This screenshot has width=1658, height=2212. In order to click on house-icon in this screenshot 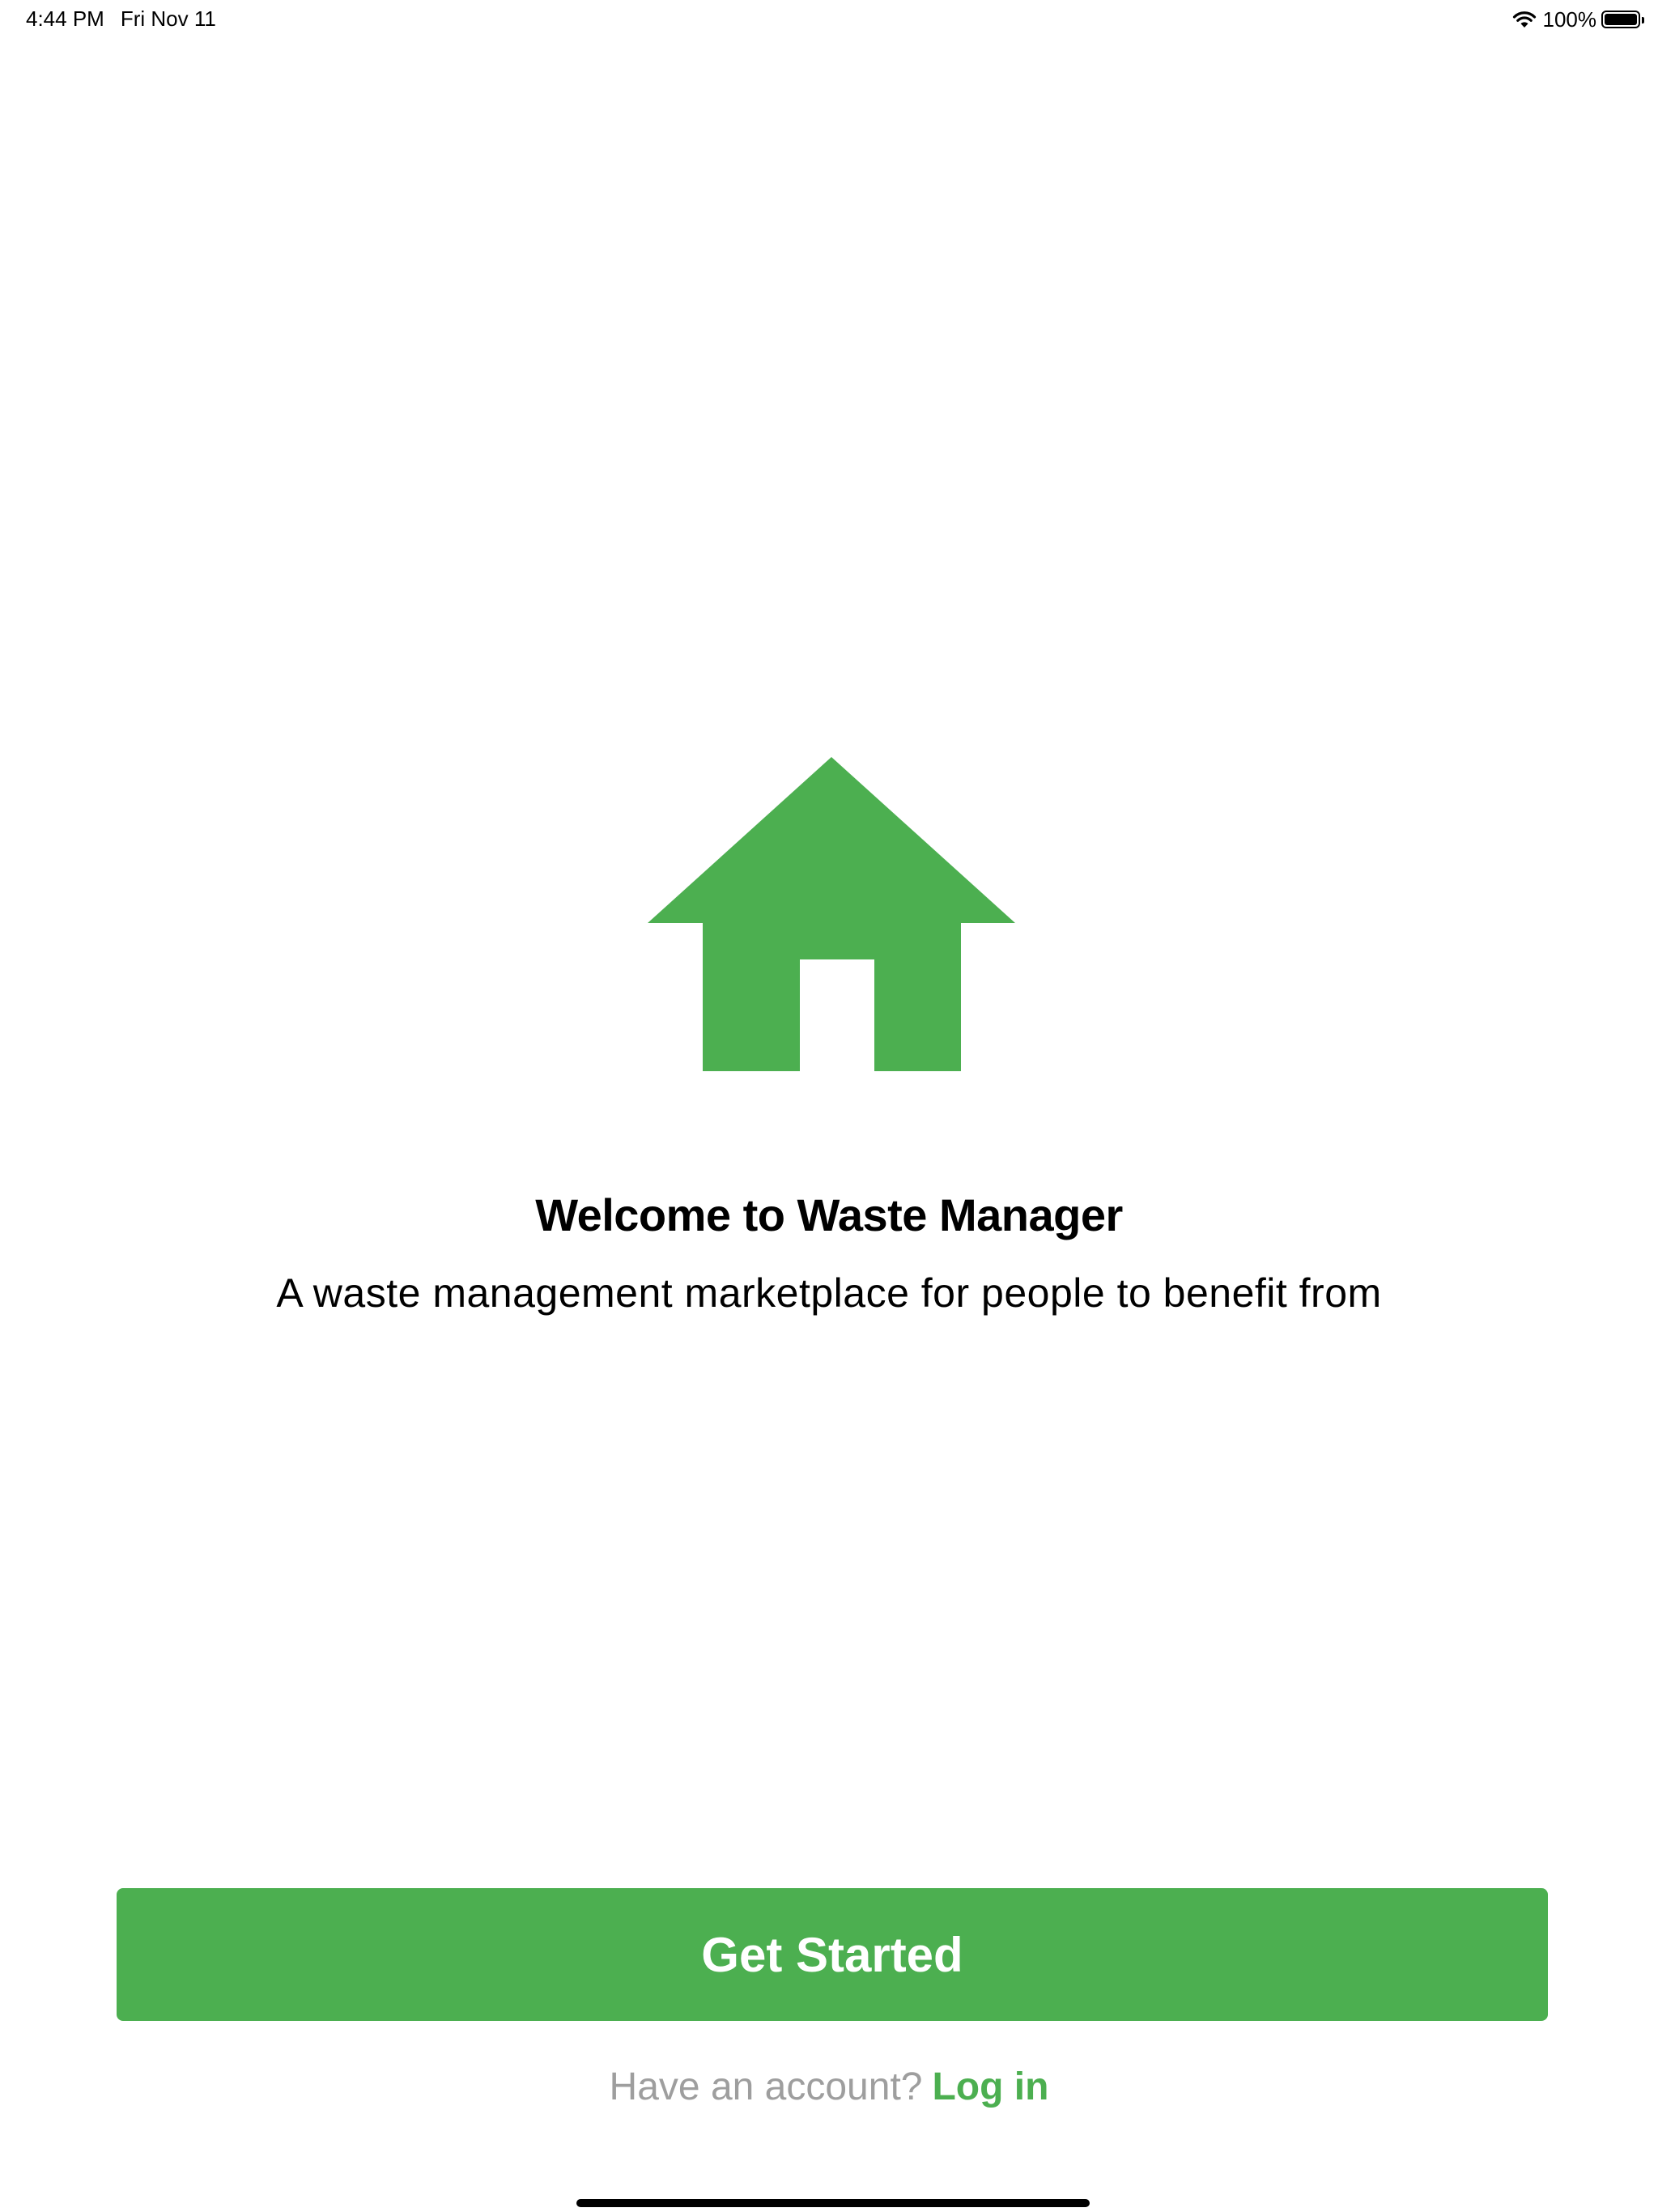, I will do `click(831, 914)`.